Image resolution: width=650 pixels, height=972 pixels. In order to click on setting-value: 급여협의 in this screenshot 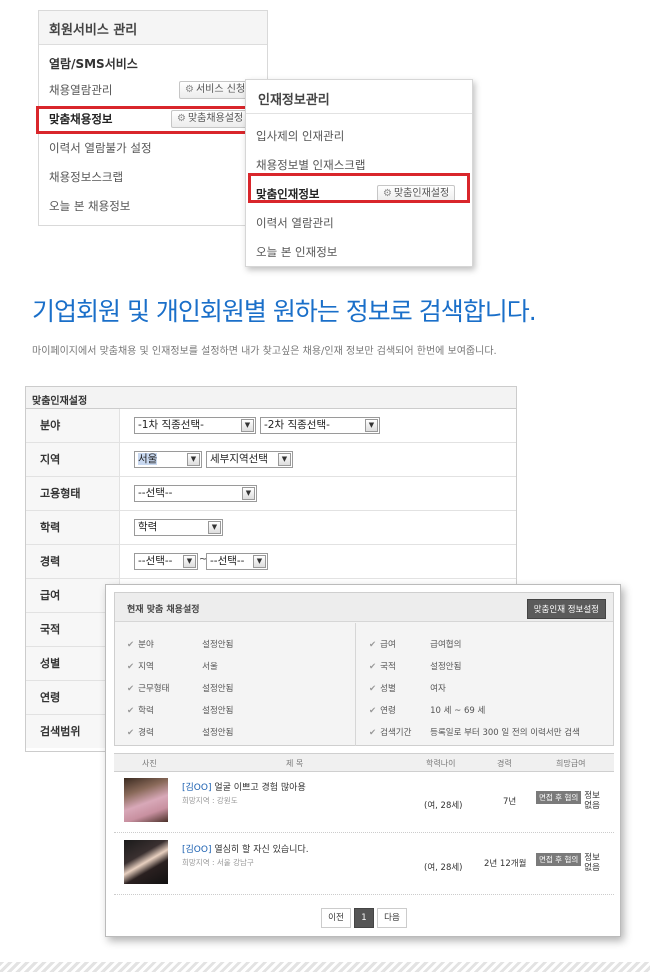, I will do `click(446, 645)`.